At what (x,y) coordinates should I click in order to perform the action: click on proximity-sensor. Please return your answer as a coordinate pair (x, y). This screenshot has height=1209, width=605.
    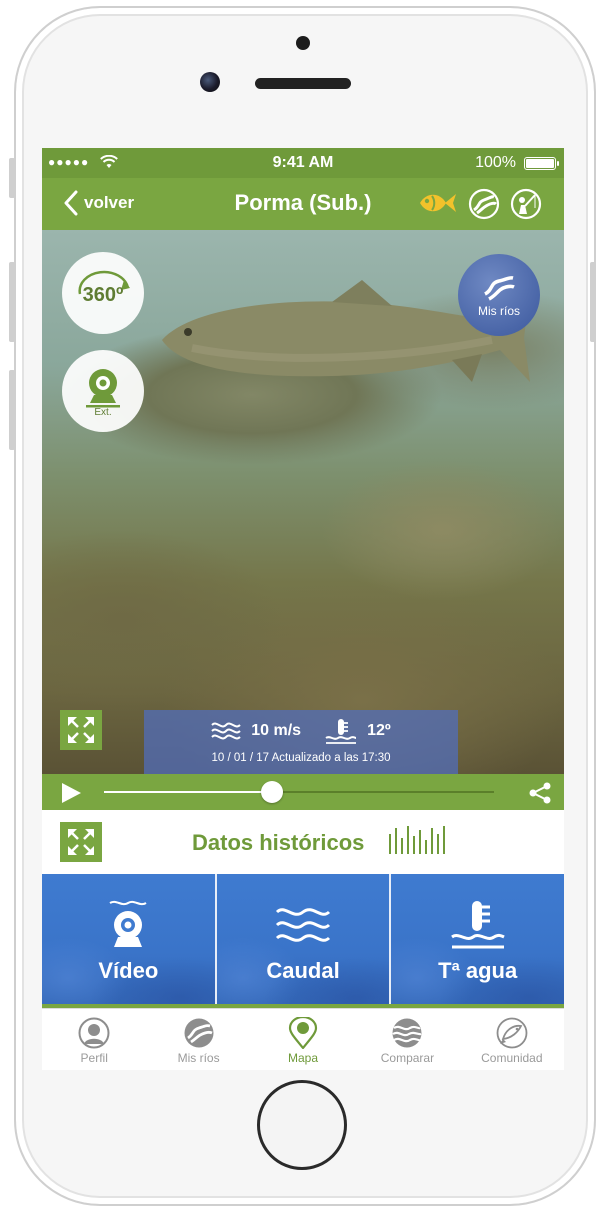
    Looking at the image, I should click on (303, 43).